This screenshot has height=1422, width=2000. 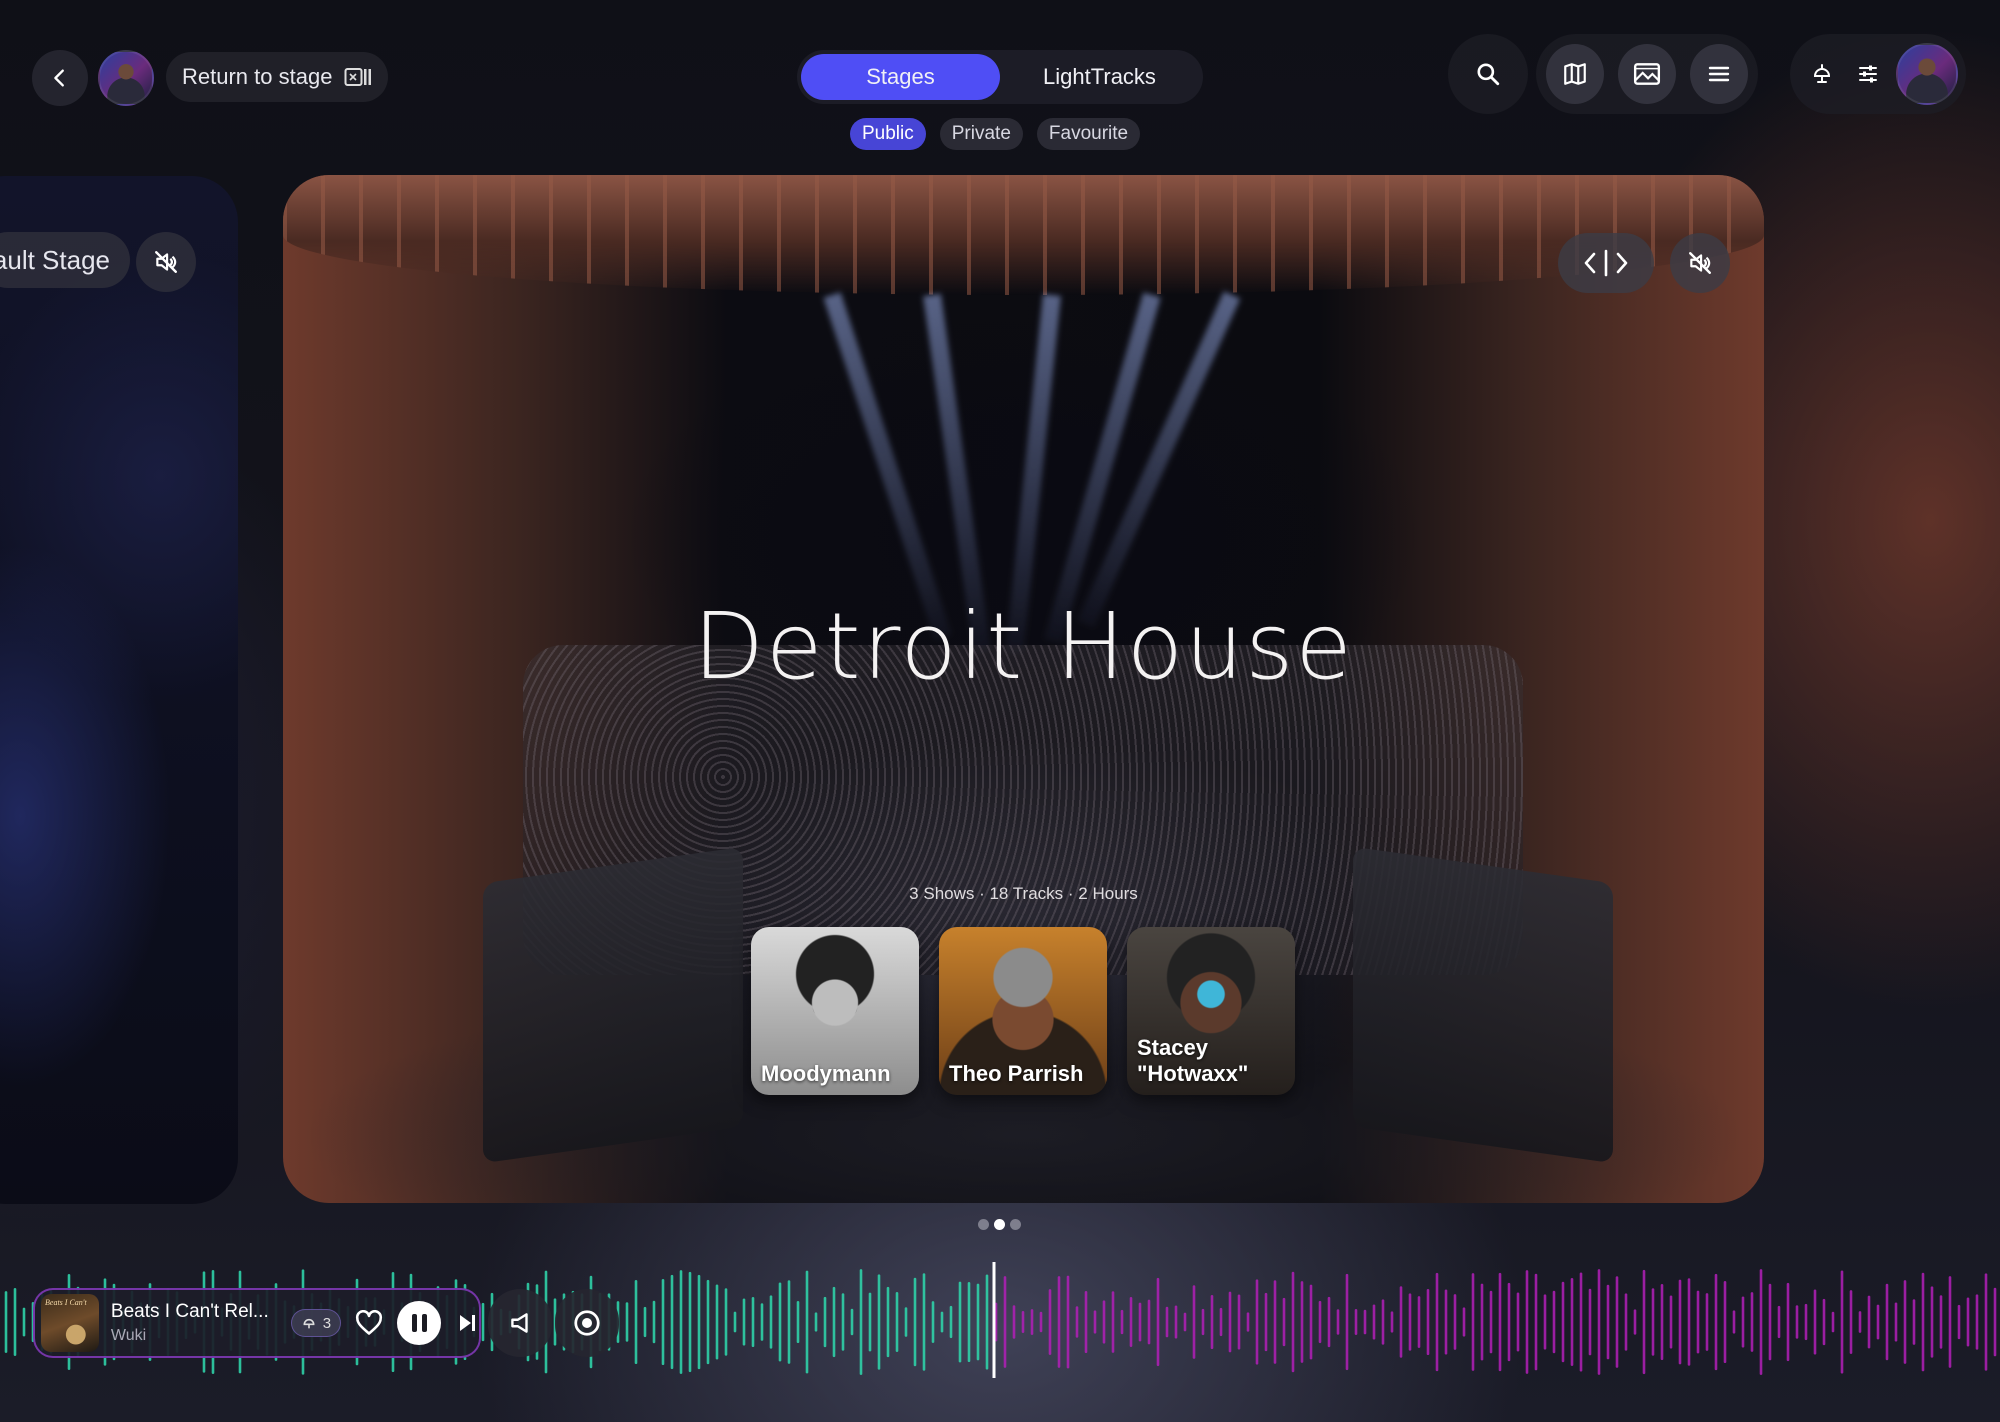 What do you see at coordinates (126, 78) in the screenshot?
I see `stage-avatar` at bounding box center [126, 78].